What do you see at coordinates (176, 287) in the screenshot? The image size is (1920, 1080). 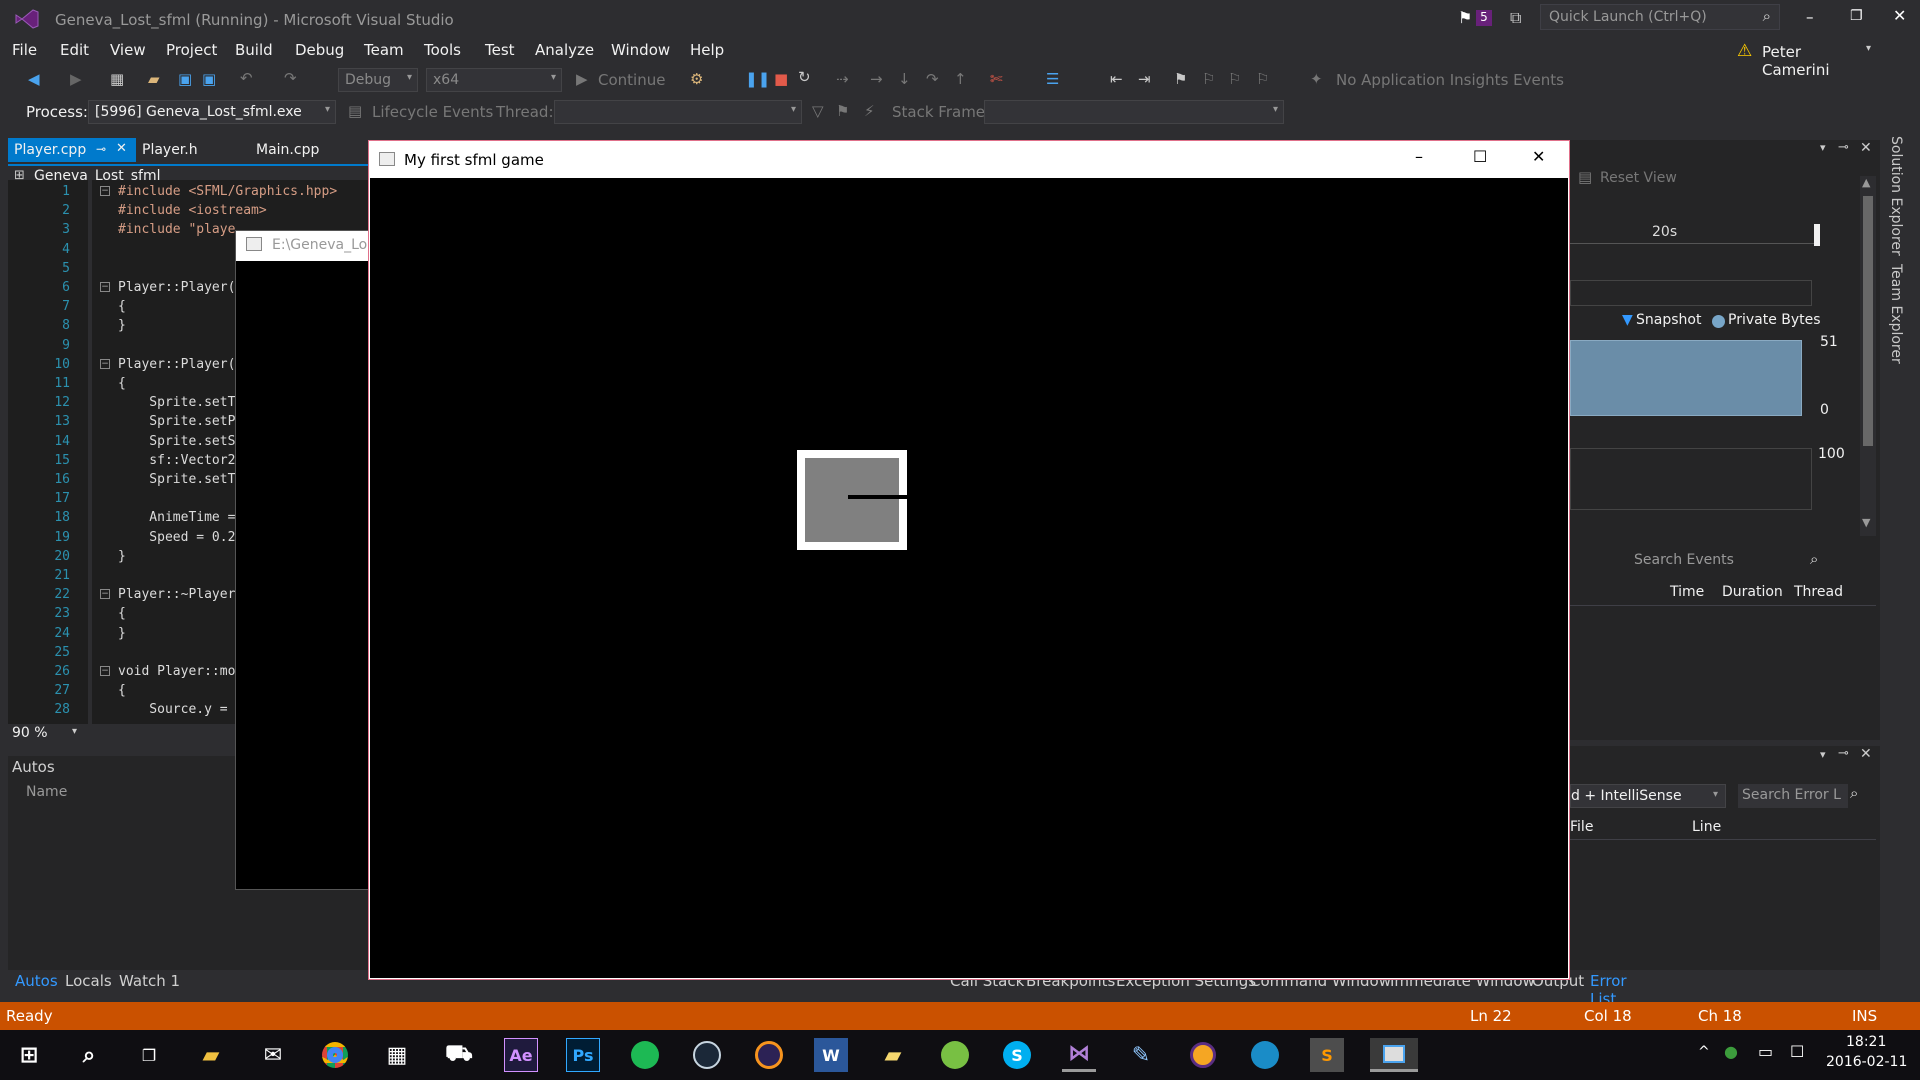 I see `code-line: Player::Player(` at bounding box center [176, 287].